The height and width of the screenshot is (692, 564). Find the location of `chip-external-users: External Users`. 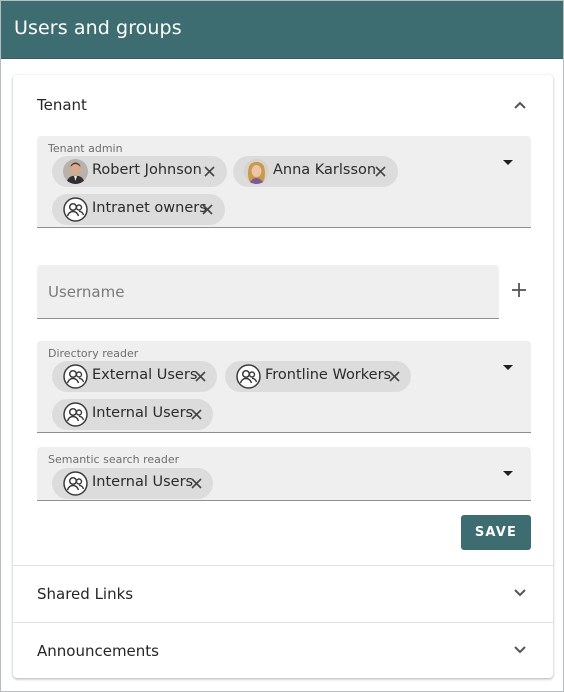

chip-external-users: External Users is located at coordinates (134, 376).